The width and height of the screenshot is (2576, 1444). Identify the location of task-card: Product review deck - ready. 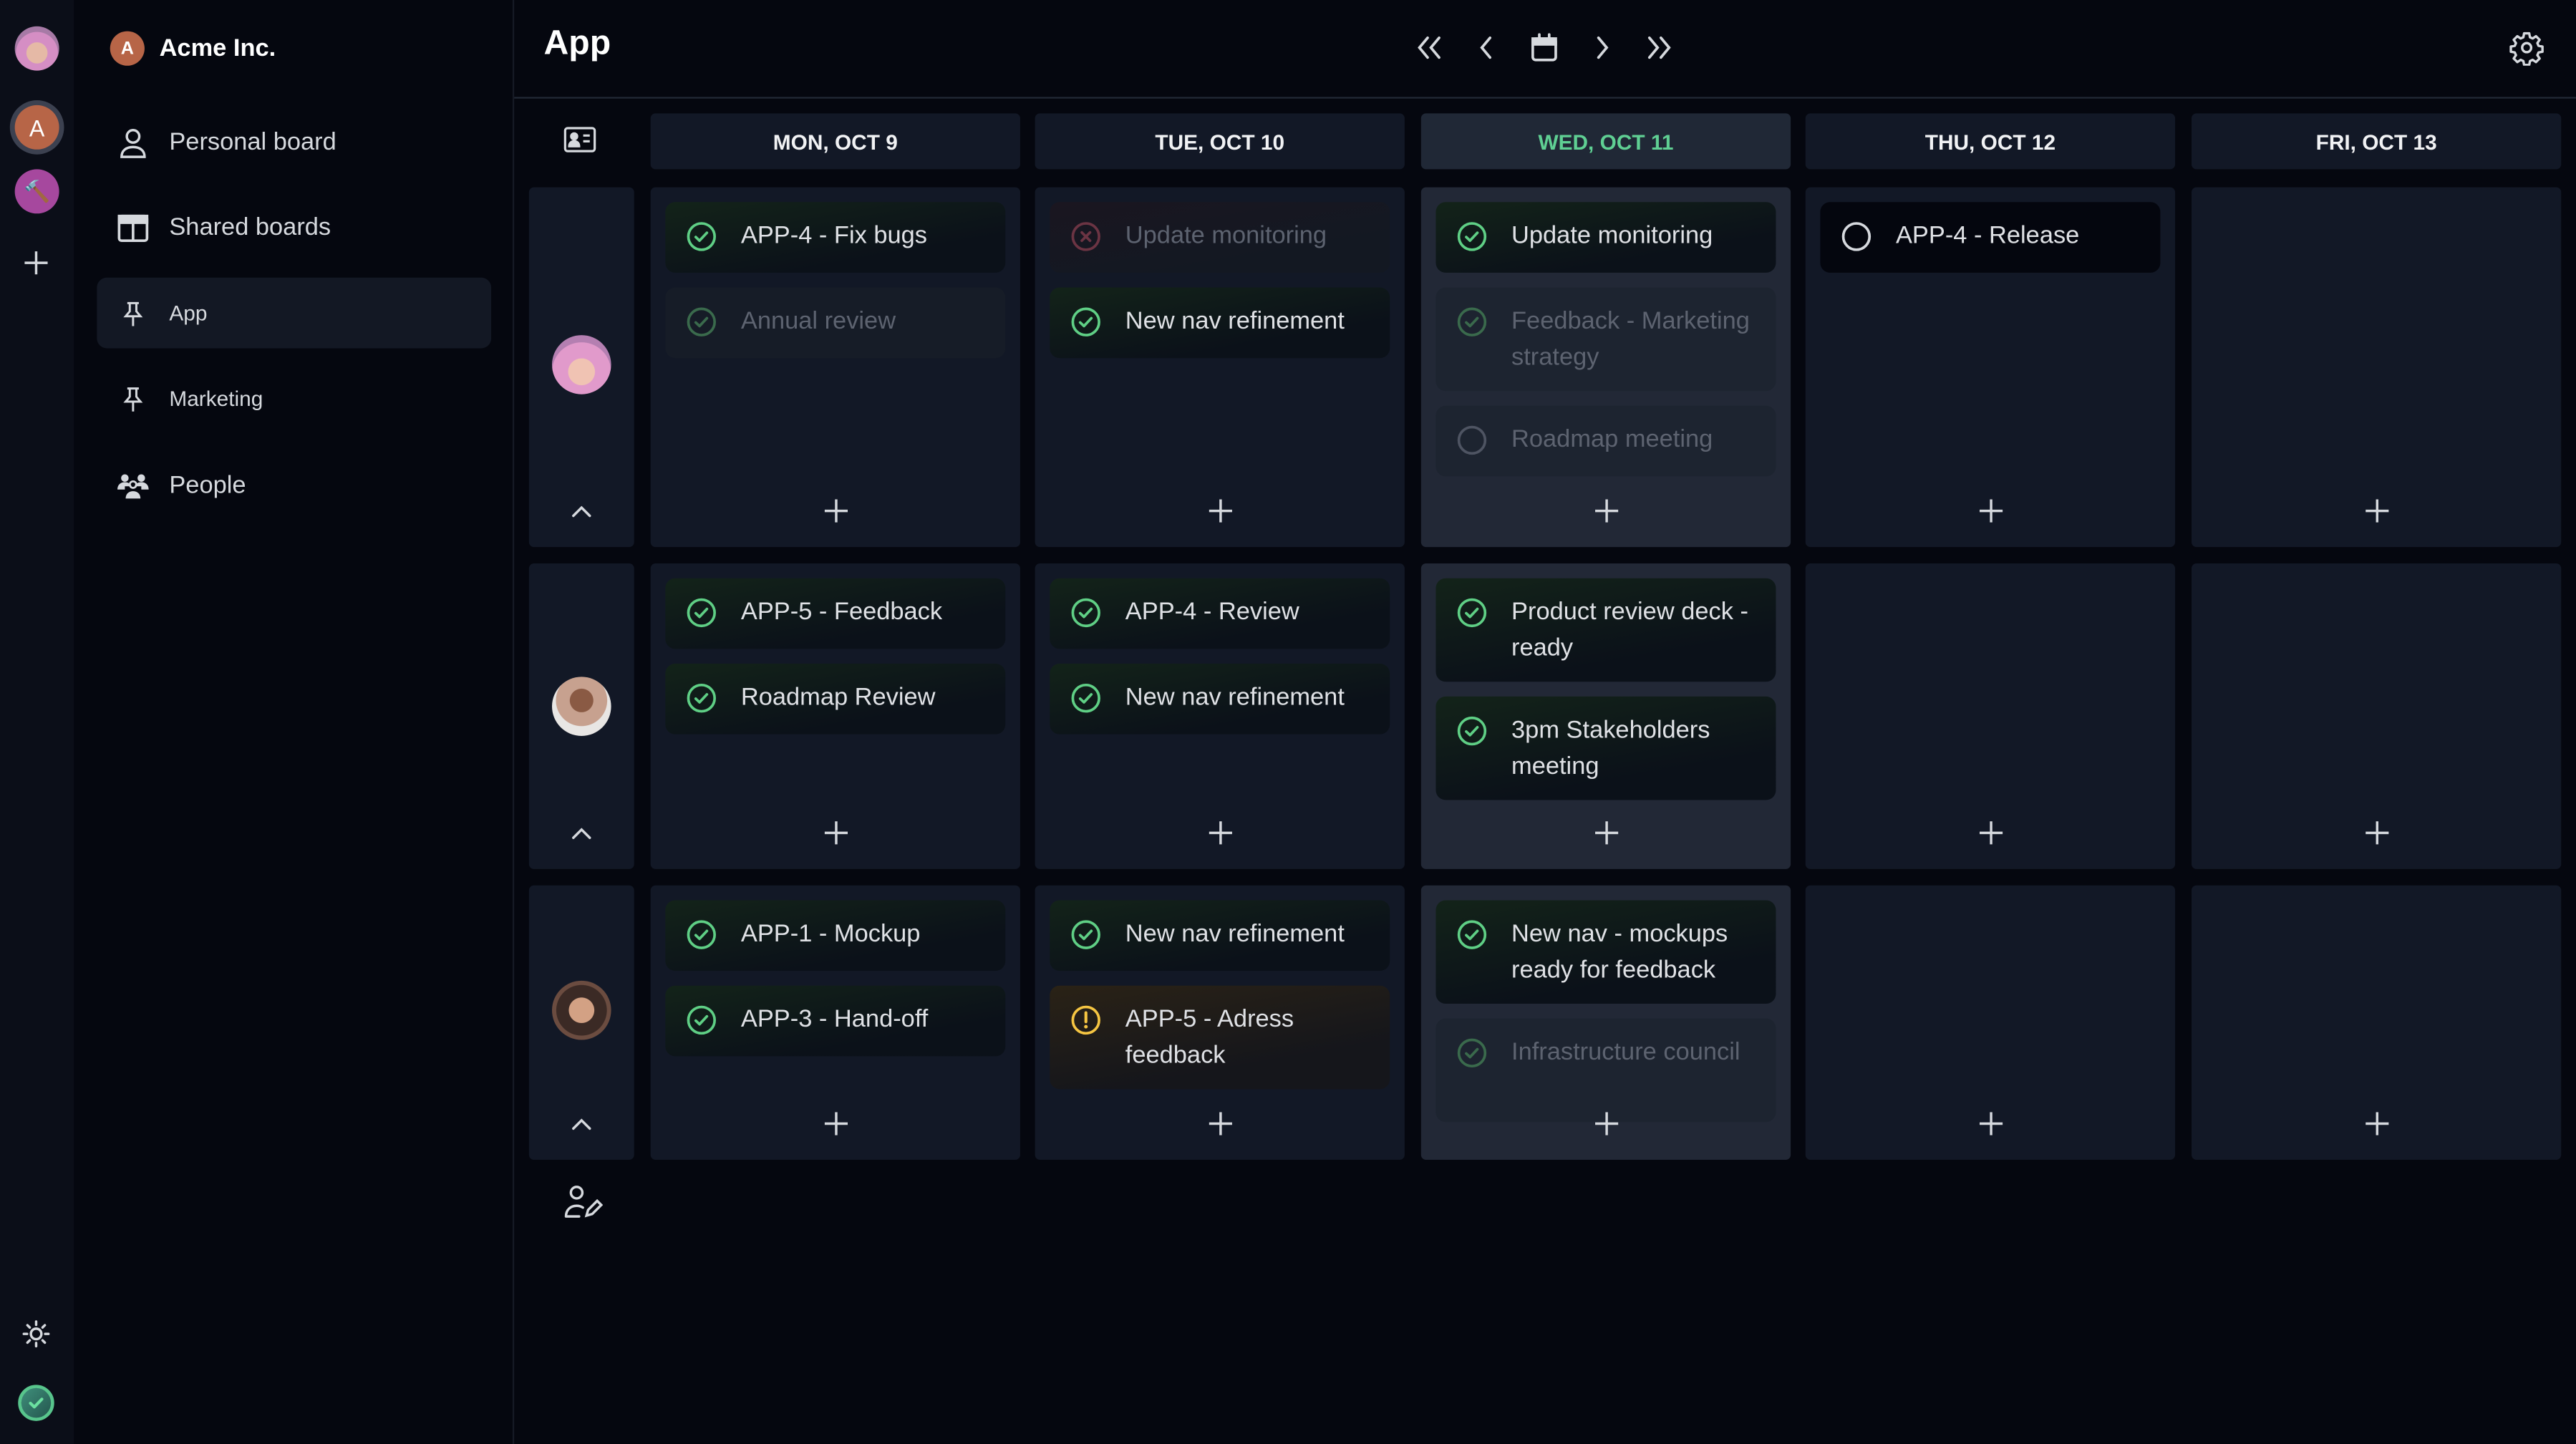
(1605, 630).